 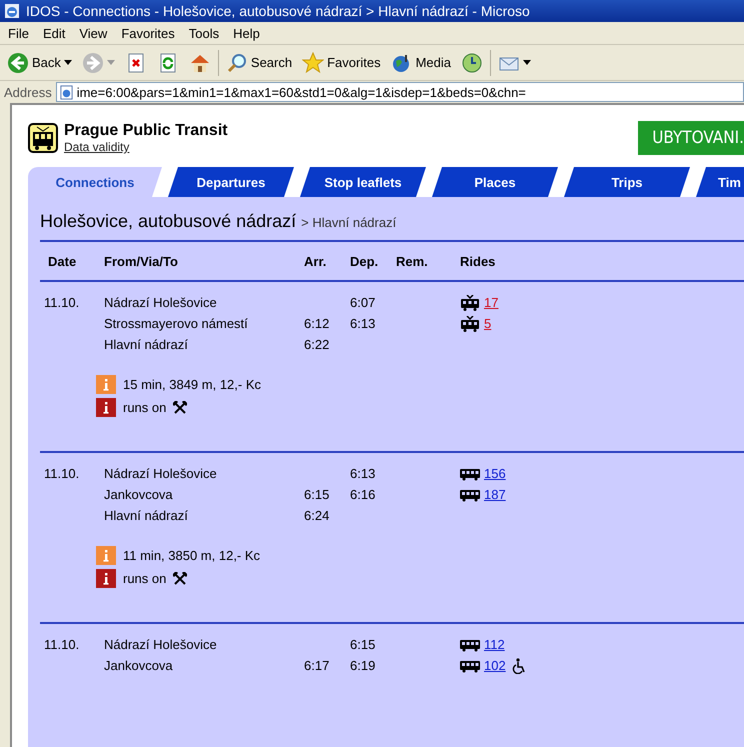 What do you see at coordinates (495, 494) in the screenshot?
I see `line-link: 187` at bounding box center [495, 494].